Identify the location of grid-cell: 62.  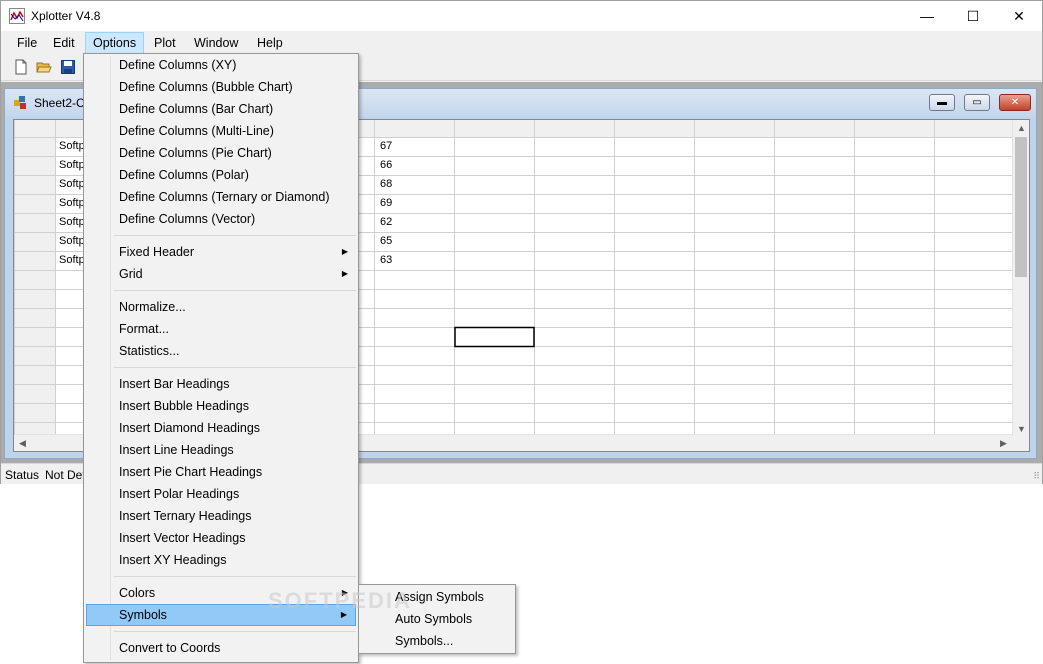
(386, 222).